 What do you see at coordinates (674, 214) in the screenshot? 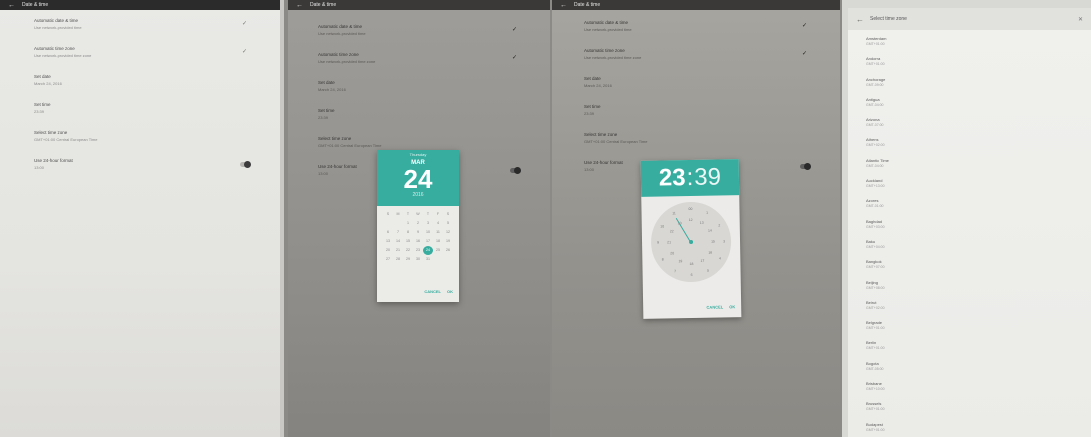
I see `clock-number: 11` at bounding box center [674, 214].